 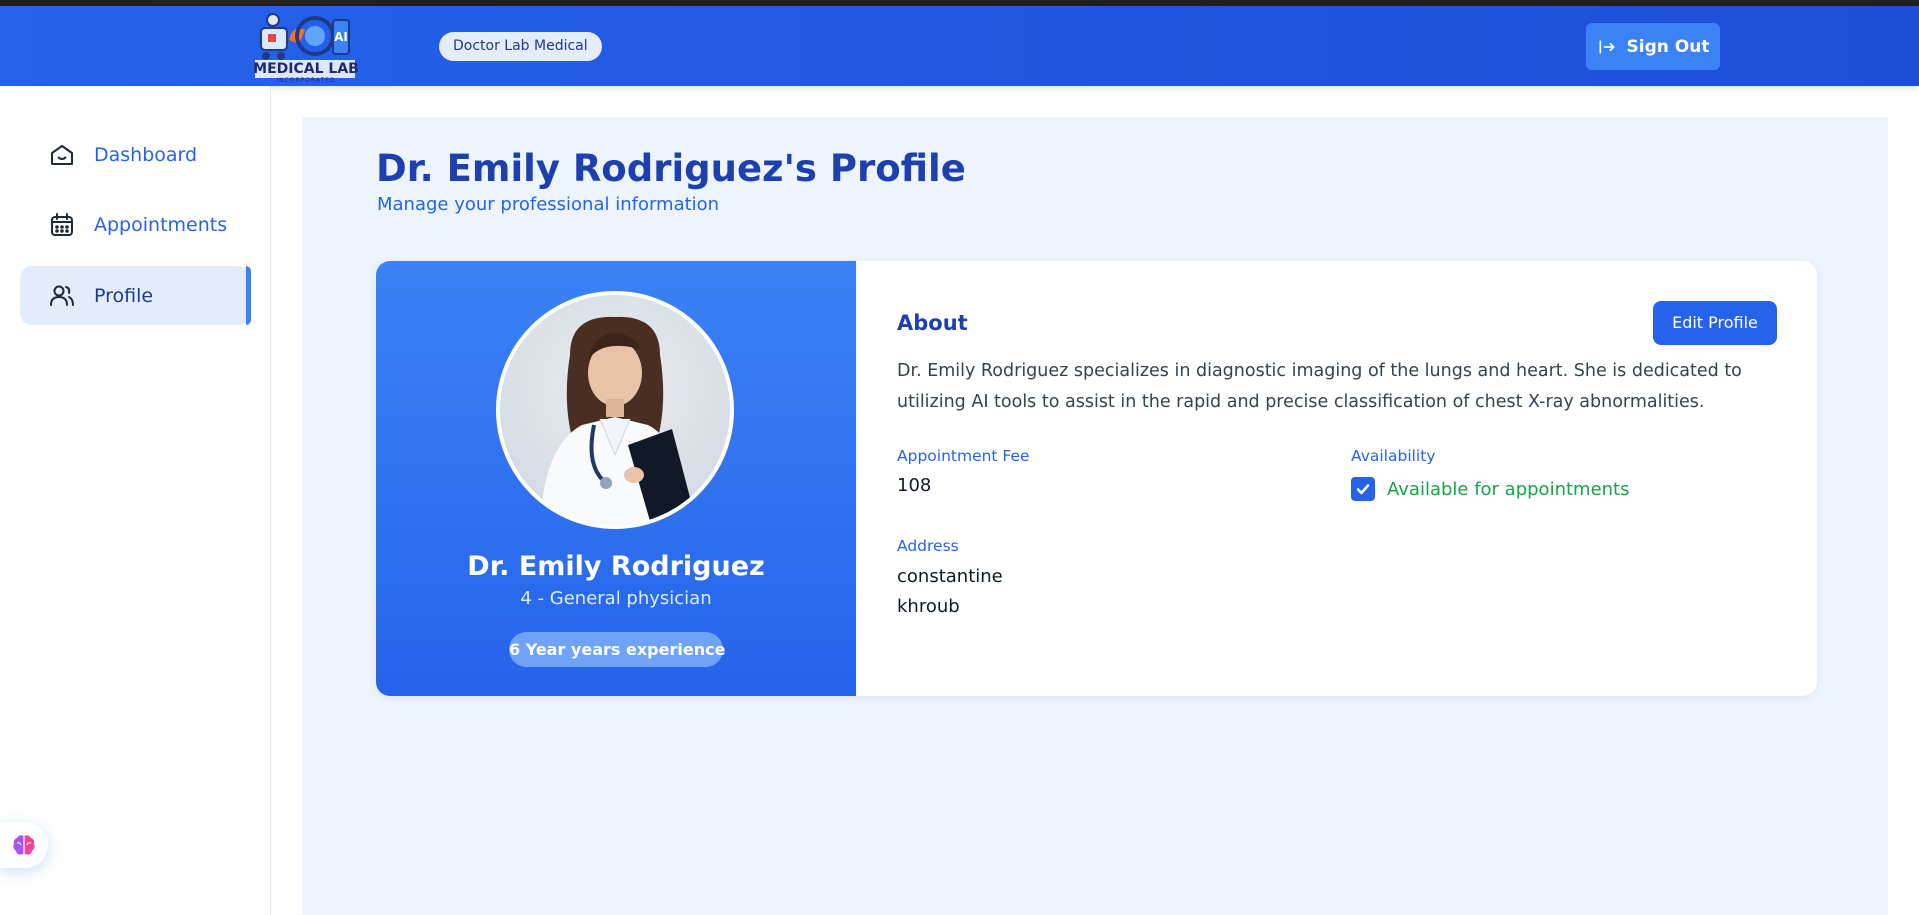 I want to click on svg-text: AI, so click(x=341, y=37).